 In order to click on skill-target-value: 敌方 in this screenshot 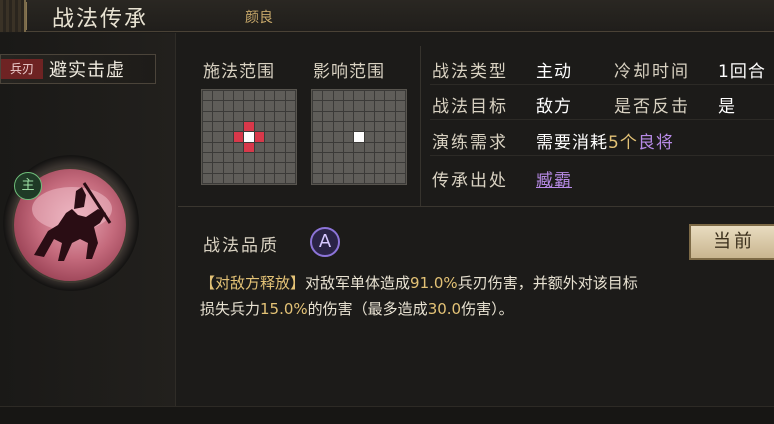, I will do `click(554, 107)`.